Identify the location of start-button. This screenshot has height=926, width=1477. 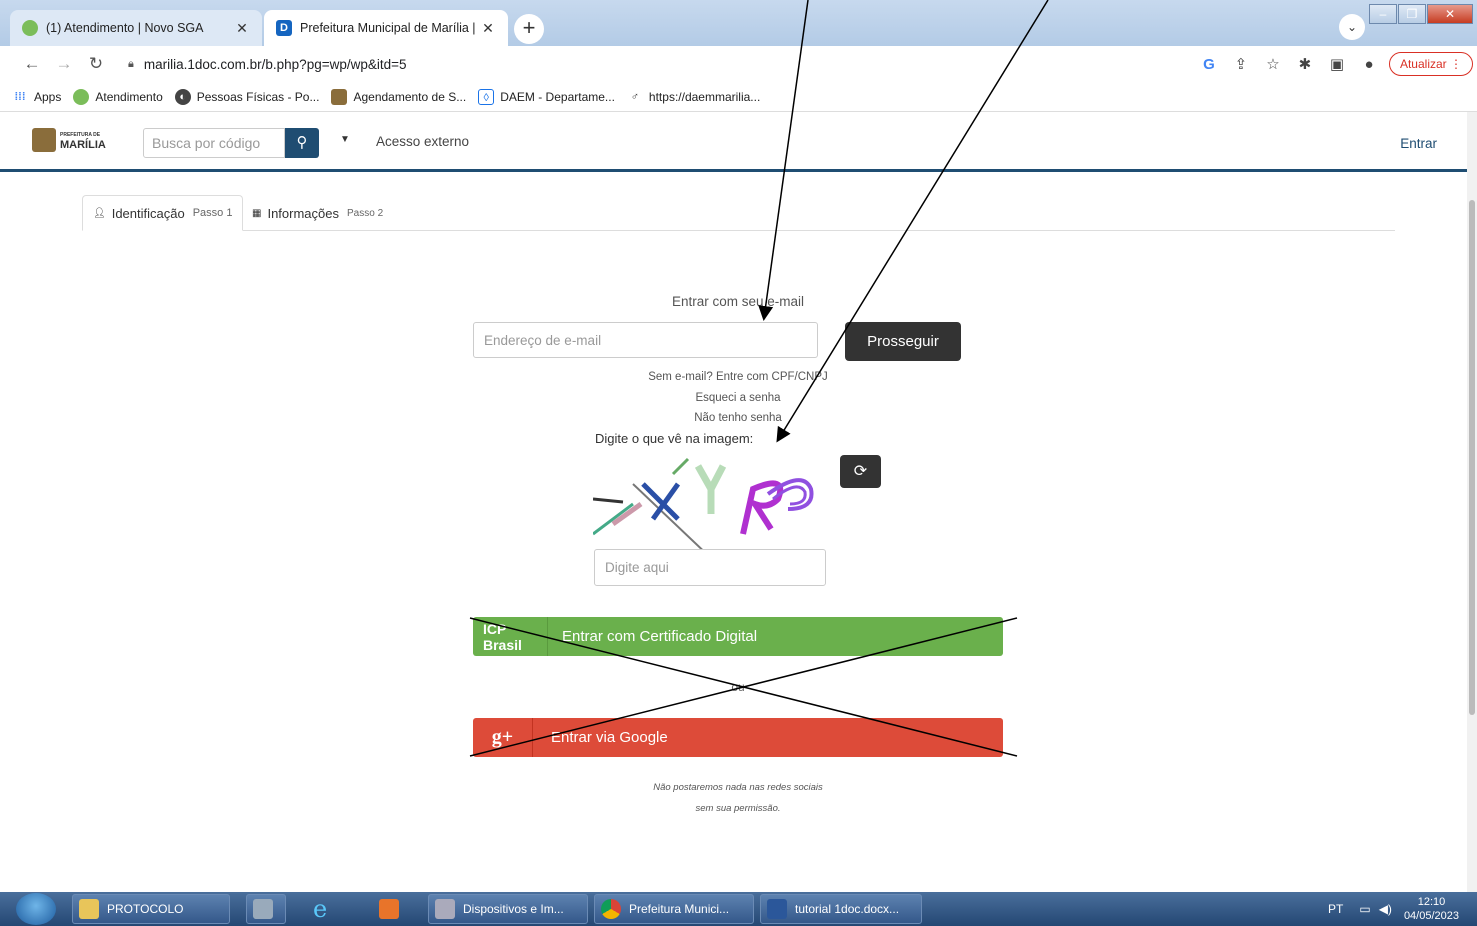
(36, 909).